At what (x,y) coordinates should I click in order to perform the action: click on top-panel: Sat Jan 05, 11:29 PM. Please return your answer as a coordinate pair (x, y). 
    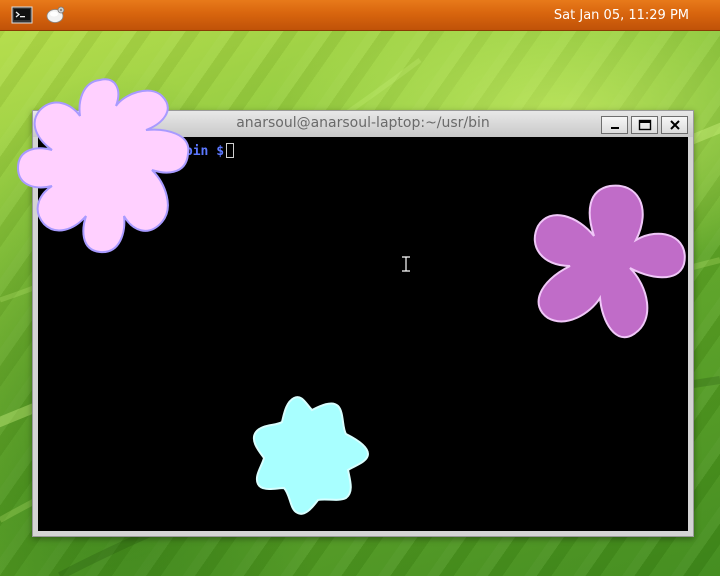
    Looking at the image, I should click on (360, 15).